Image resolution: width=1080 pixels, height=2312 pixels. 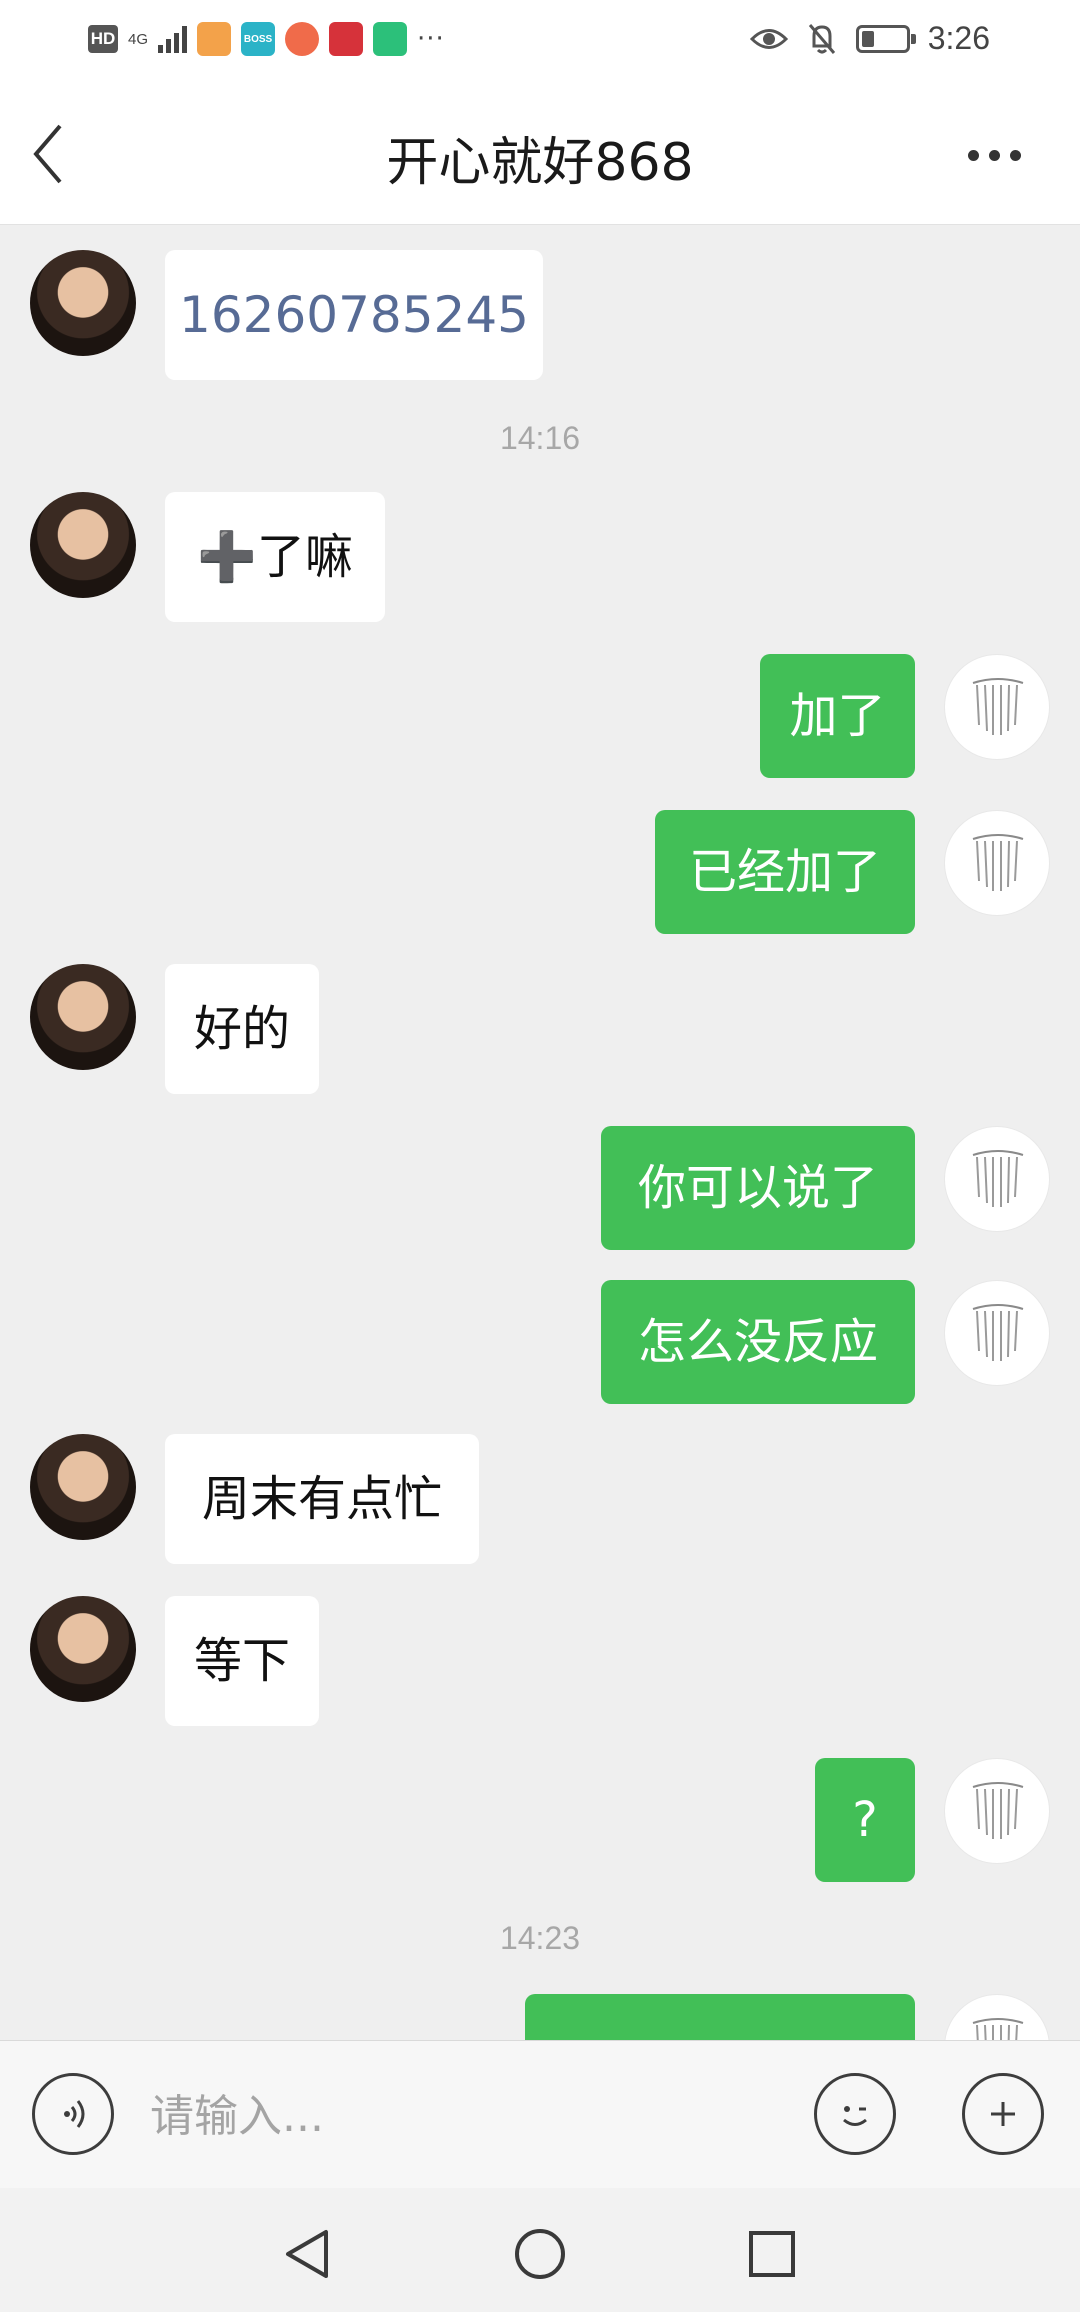 I want to click on circle-home-icon, so click(x=540, y=2254).